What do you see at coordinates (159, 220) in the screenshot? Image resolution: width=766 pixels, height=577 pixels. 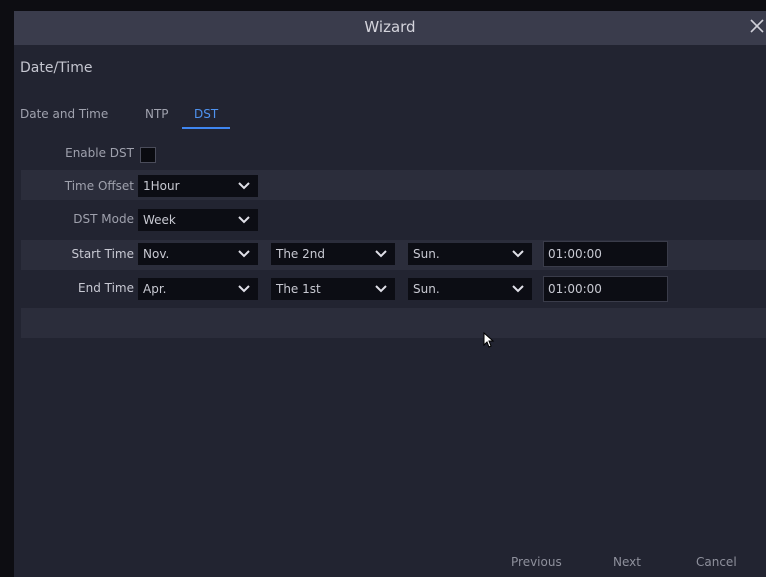 I see `dst-mode-value: Week` at bounding box center [159, 220].